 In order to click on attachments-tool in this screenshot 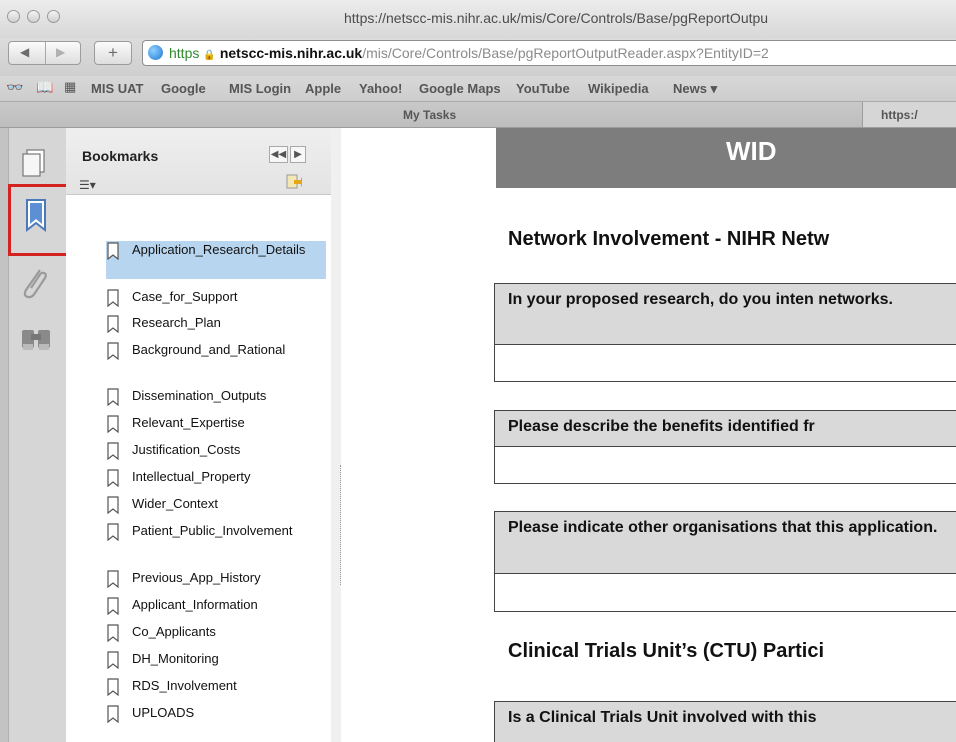, I will do `click(38, 289)`.